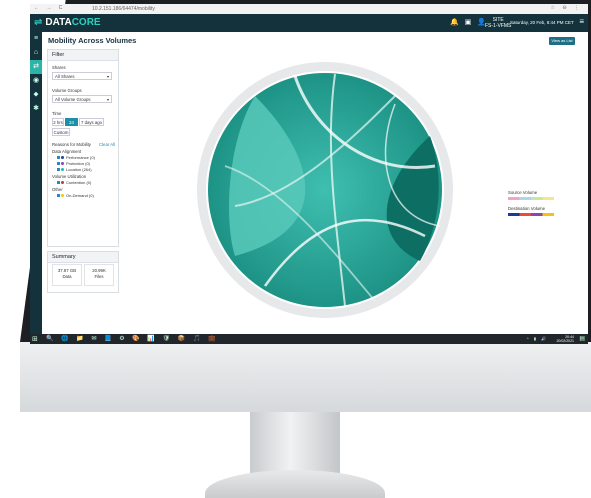 This screenshot has width=591, height=498. Describe the element at coordinates (565, 339) in the screenshot. I see `taskbar-clock: 20:44 20/02/2021` at that location.